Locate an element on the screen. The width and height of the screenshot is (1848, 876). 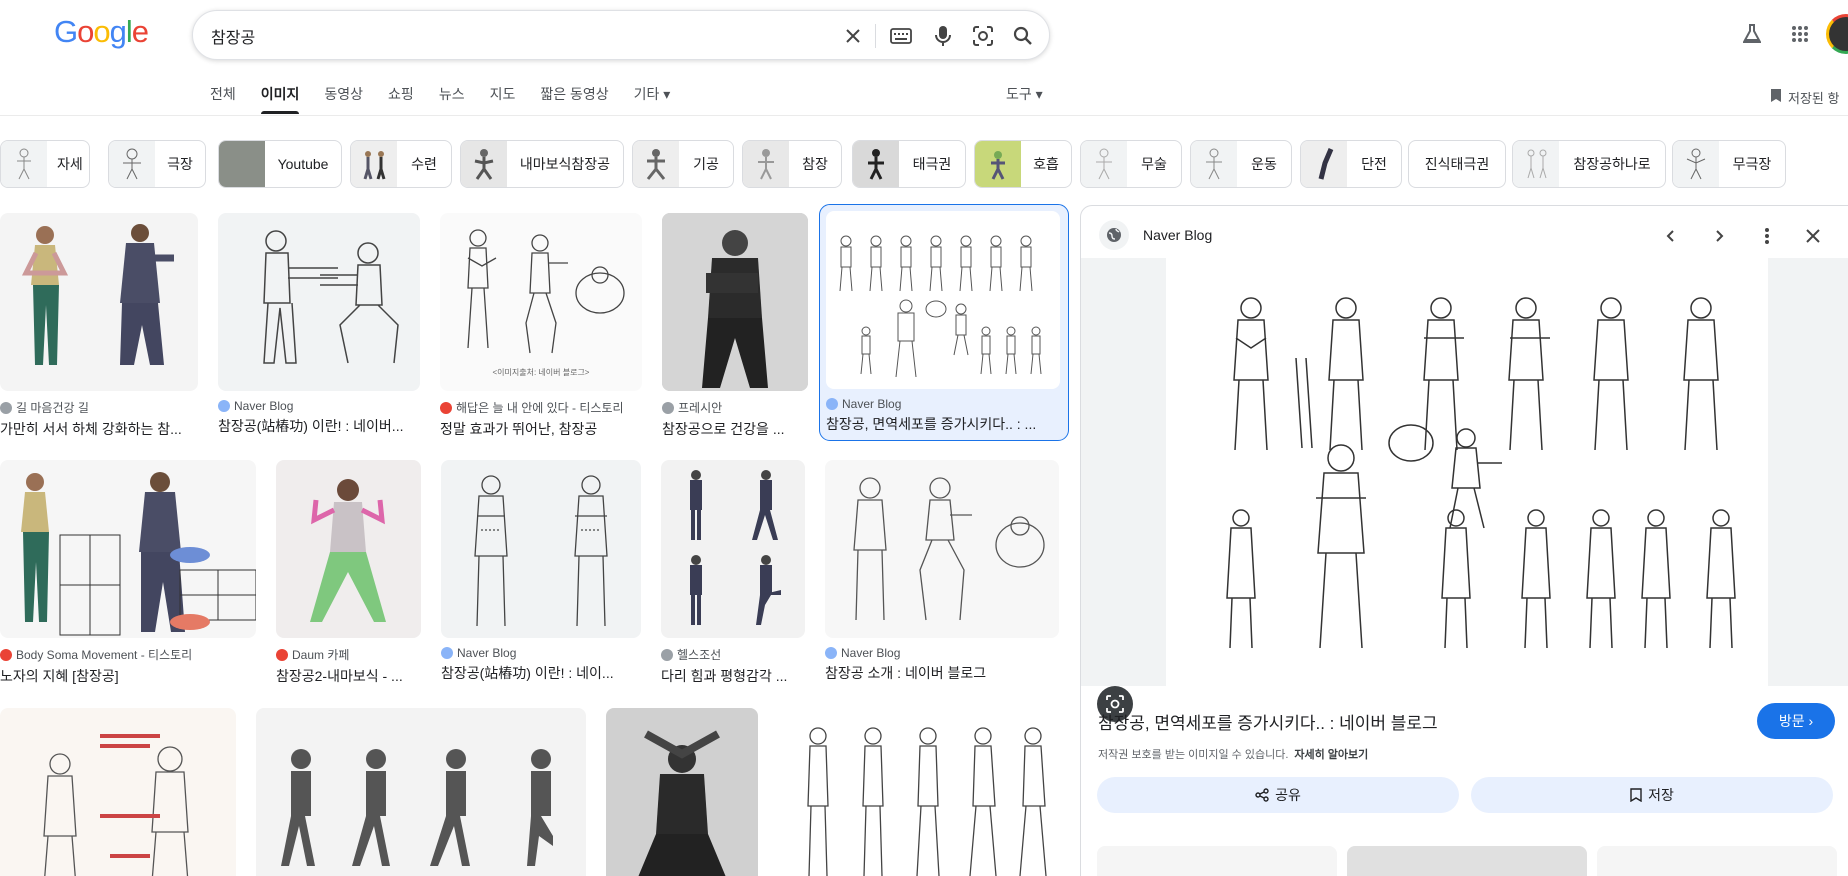
save-button: 저장 is located at coordinates (1652, 795).